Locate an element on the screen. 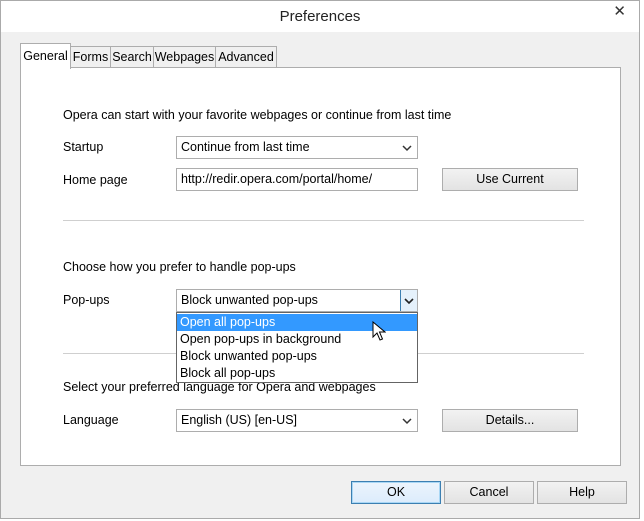 This screenshot has width=644, height=521. language-select: English (US) [en-US] is located at coordinates (297, 420).